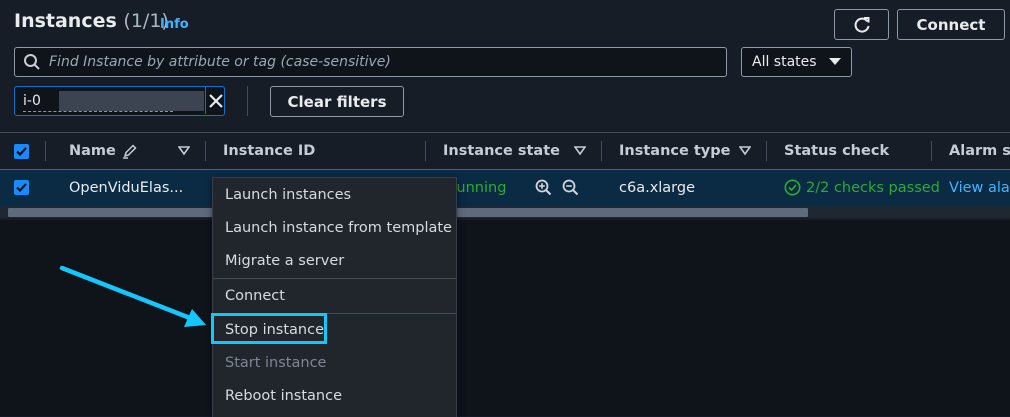 The height and width of the screenshot is (417, 1010). Describe the element at coordinates (132, 296) in the screenshot. I see `annotation-arrow-icon` at that location.